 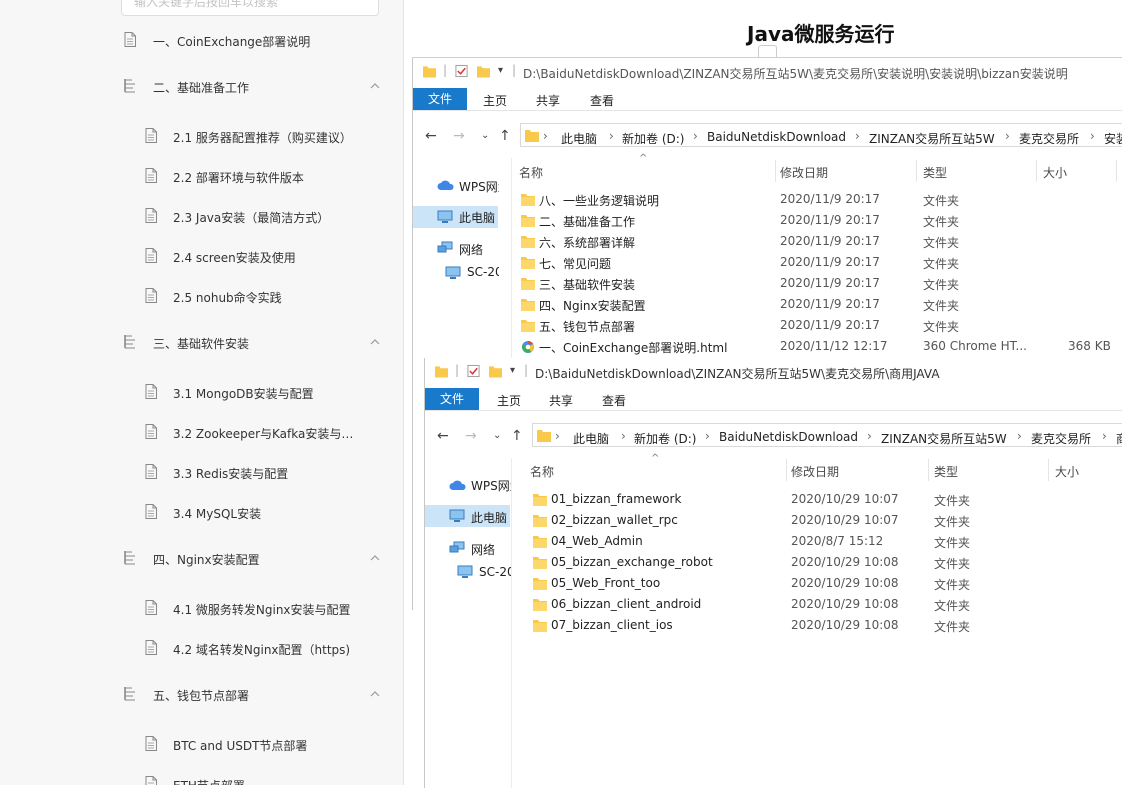 What do you see at coordinates (773, 500) in the screenshot?
I see `file-row: 01_bizzan_framework 2020/10/29 10:07 文件夹` at bounding box center [773, 500].